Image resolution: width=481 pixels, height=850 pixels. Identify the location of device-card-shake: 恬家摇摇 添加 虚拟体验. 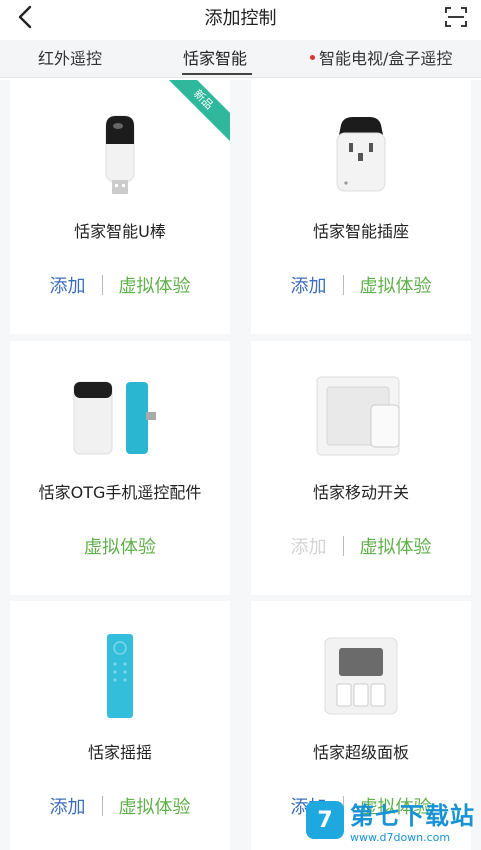
(120, 725).